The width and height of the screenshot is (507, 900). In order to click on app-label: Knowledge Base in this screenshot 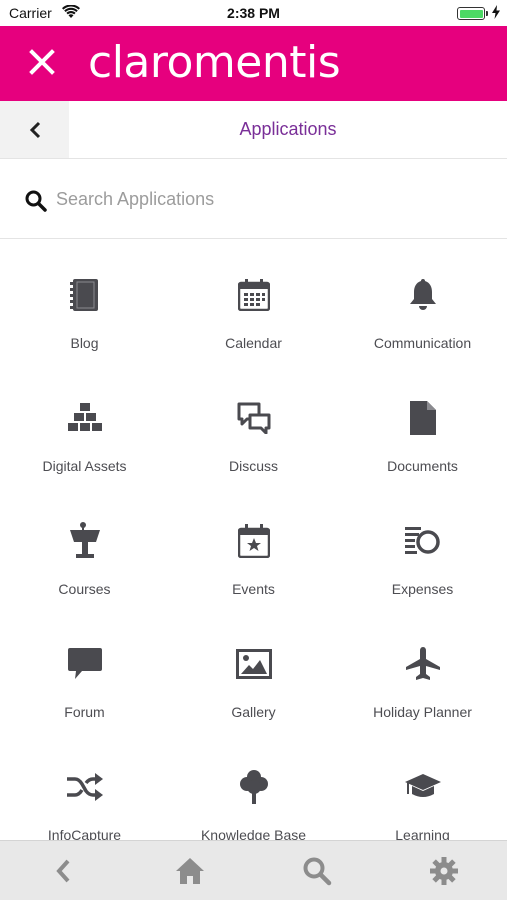, I will do `click(253, 833)`.